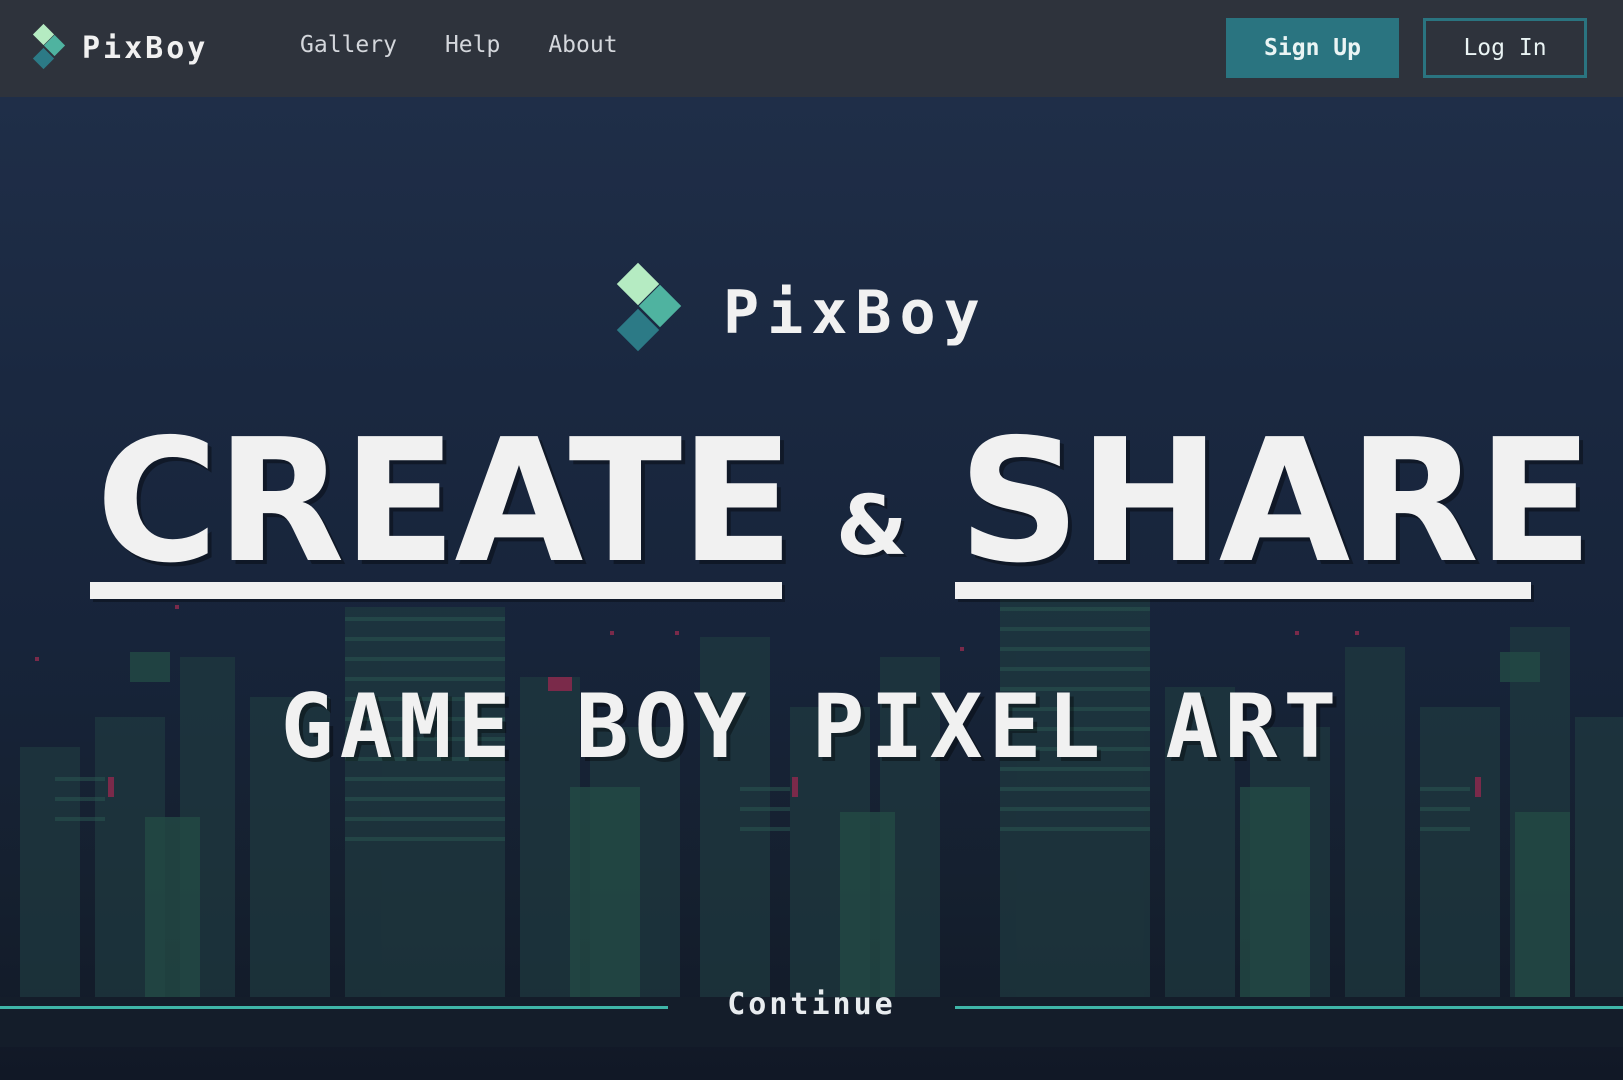 This screenshot has width=1623, height=1080. Describe the element at coordinates (1312, 48) in the screenshot. I see `sign-up-button: Sign Up` at that location.